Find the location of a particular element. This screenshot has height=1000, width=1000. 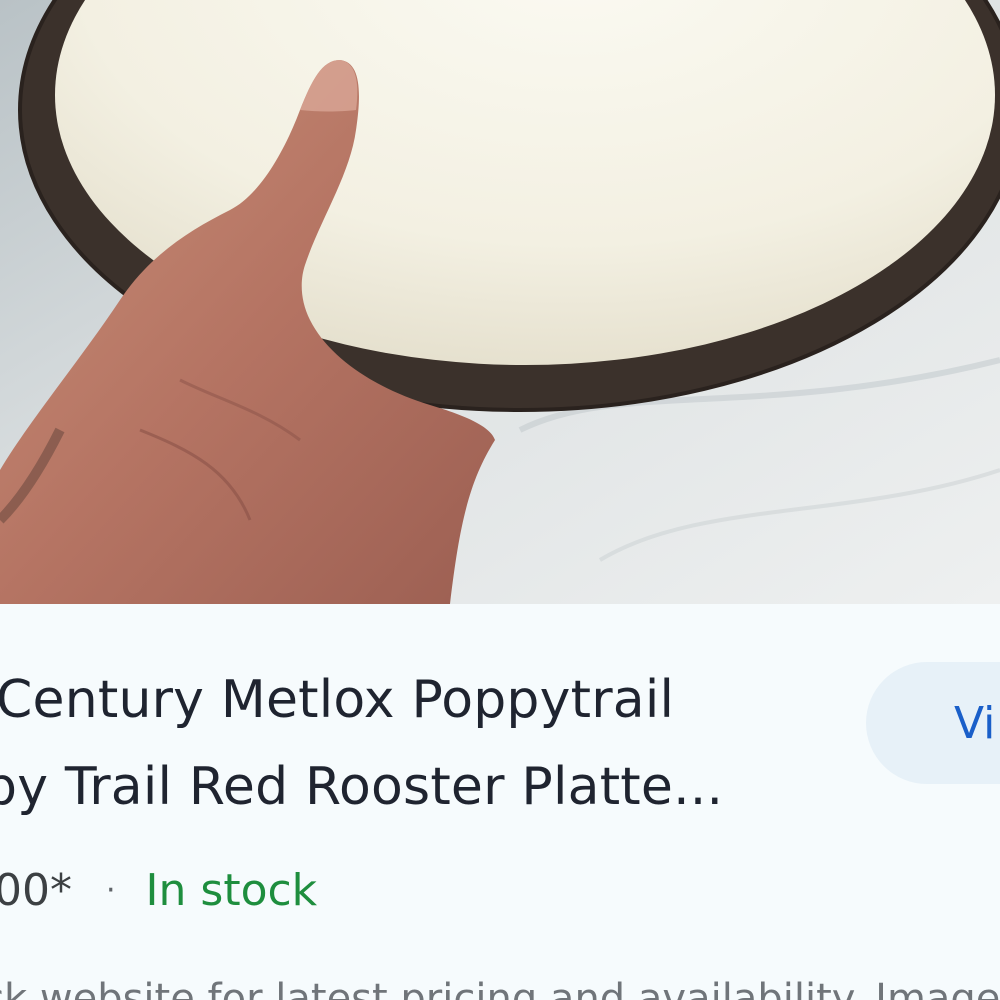

visit-site-button: Vi is located at coordinates (933, 723).